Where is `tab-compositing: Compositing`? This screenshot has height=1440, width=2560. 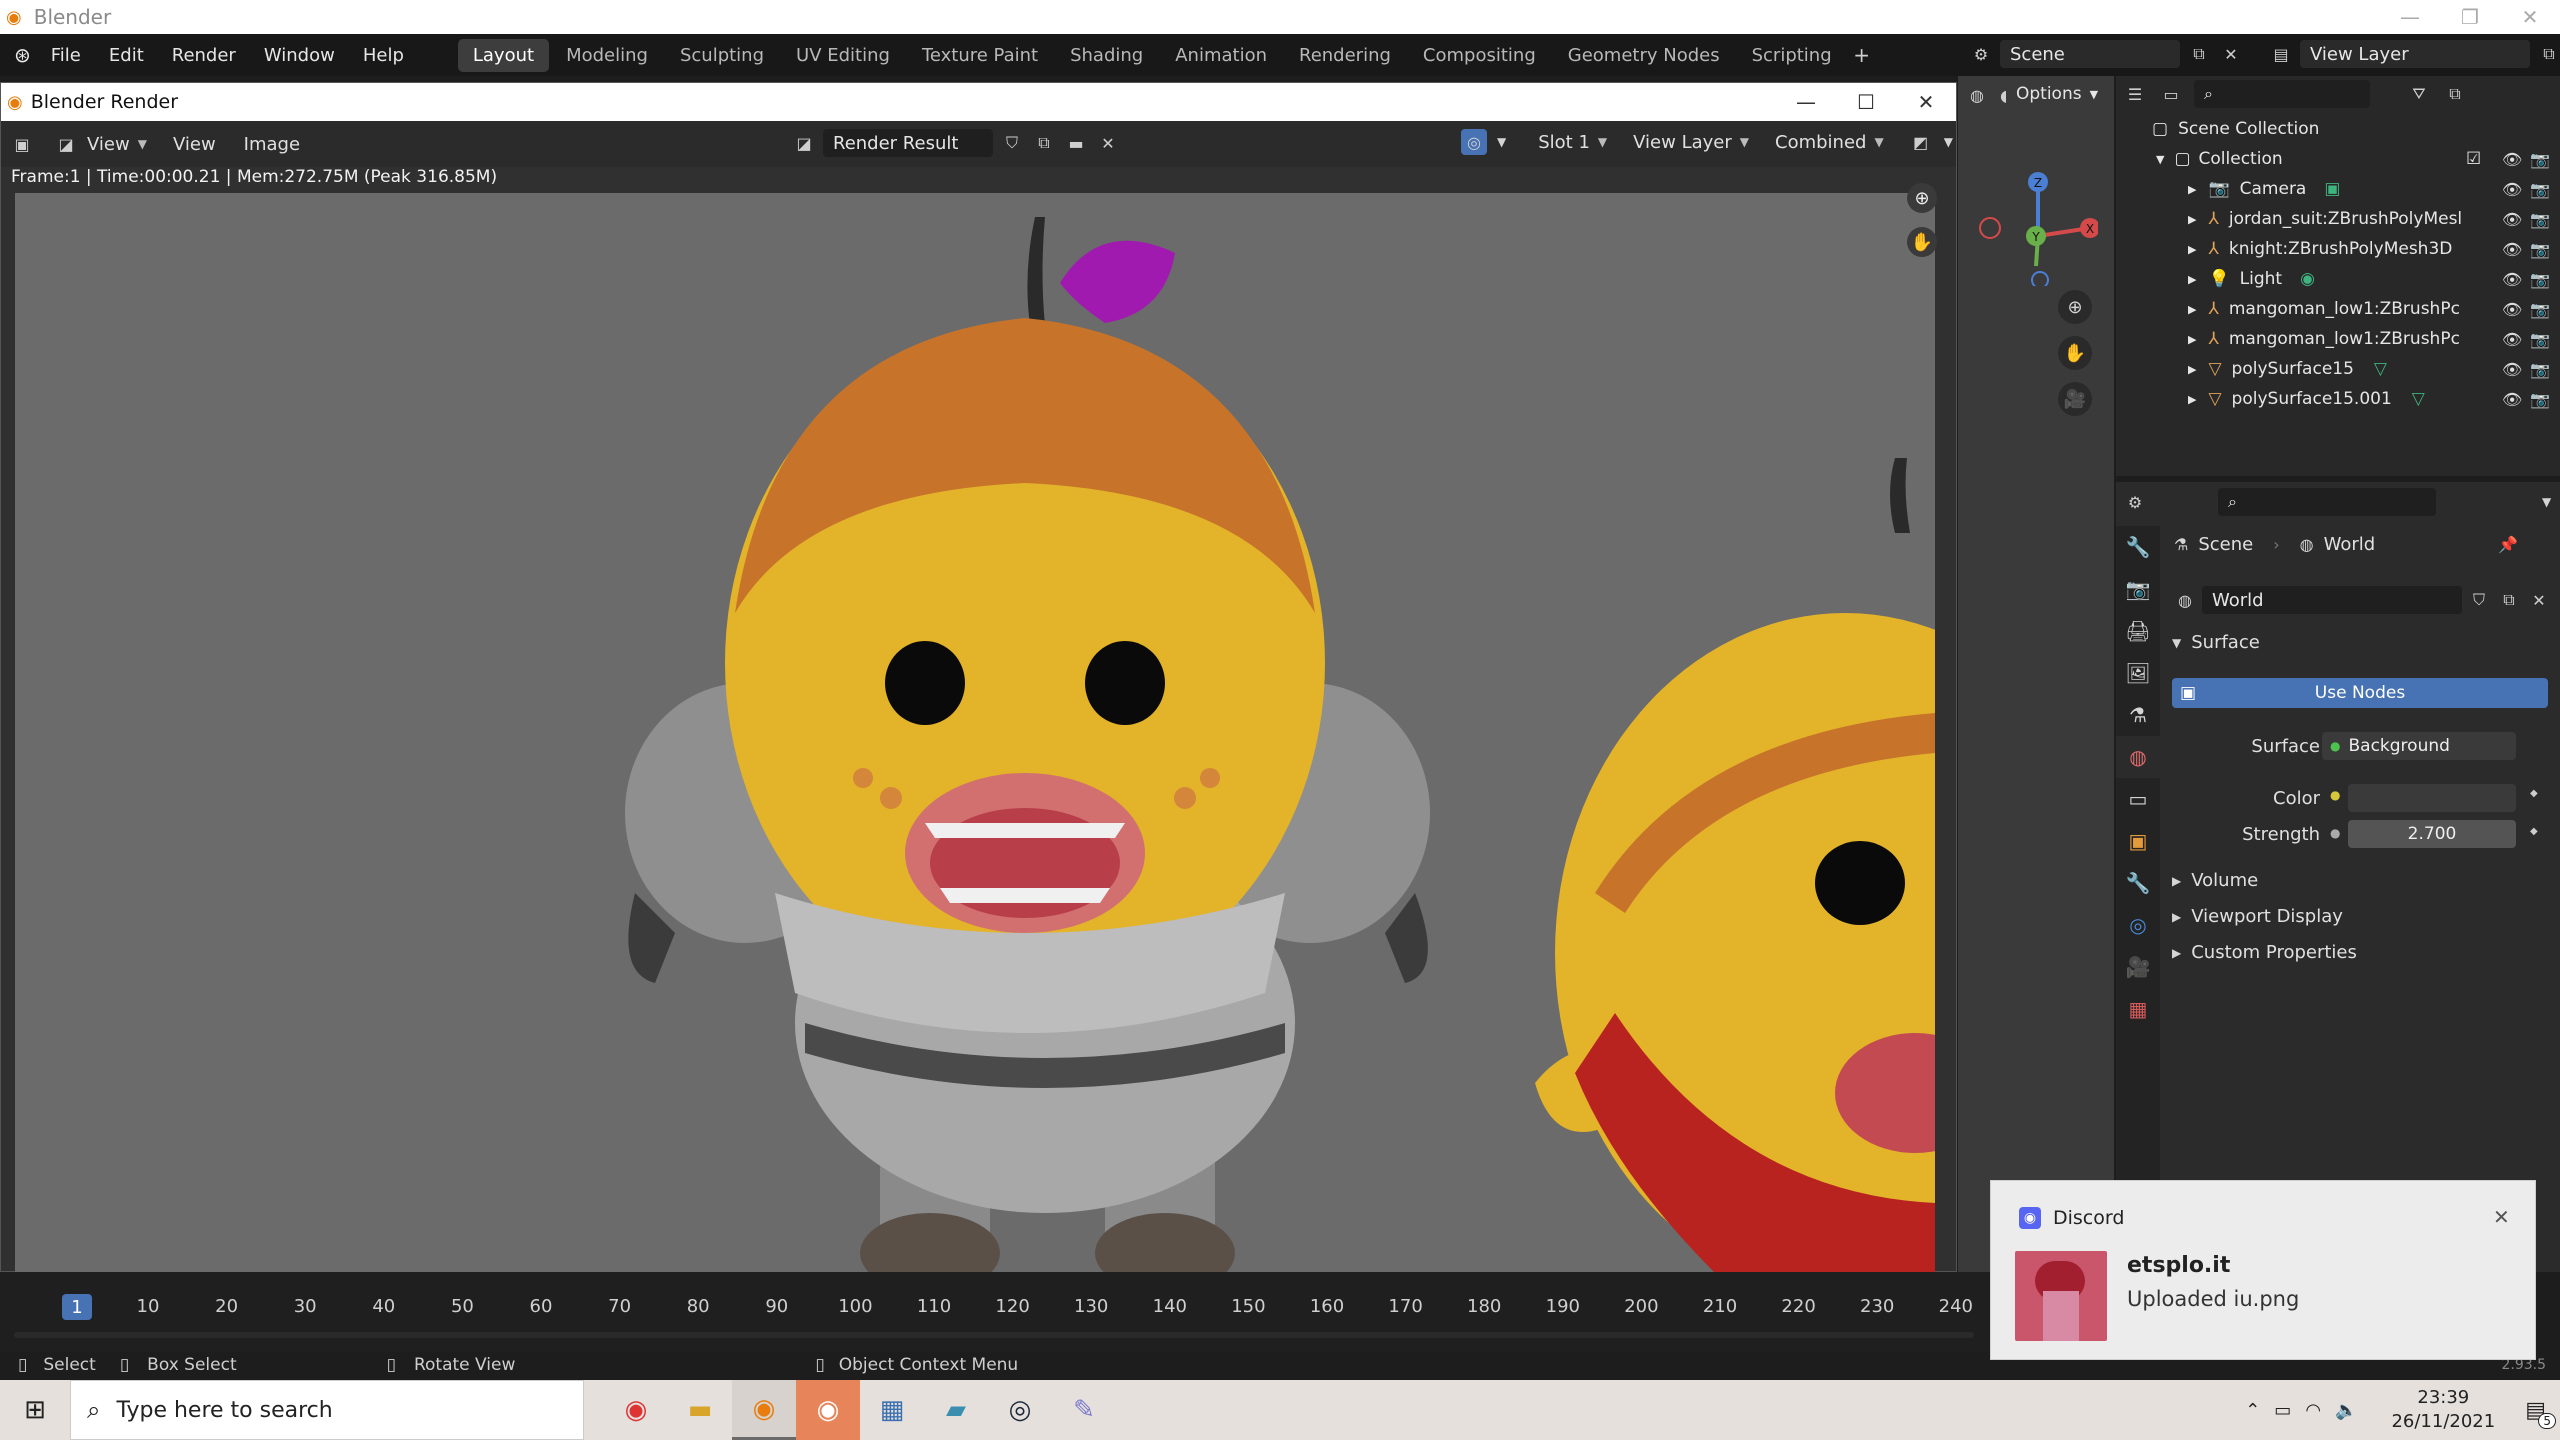
tab-compositing: Compositing is located at coordinates (1479, 55).